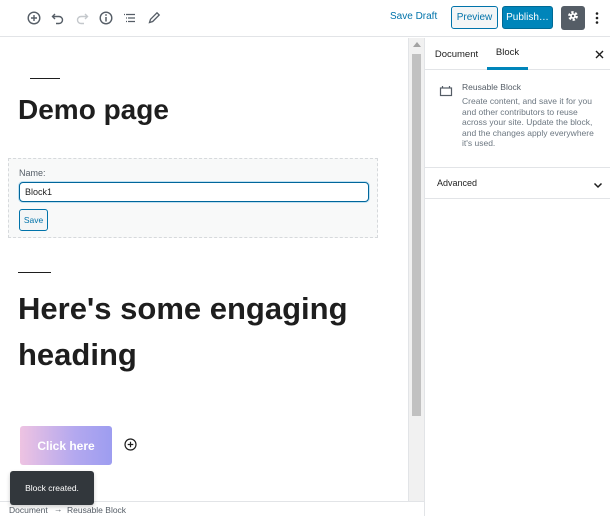 The image size is (610, 516). What do you see at coordinates (58, 509) in the screenshot?
I see `breadcrumb-arrow: →` at bounding box center [58, 509].